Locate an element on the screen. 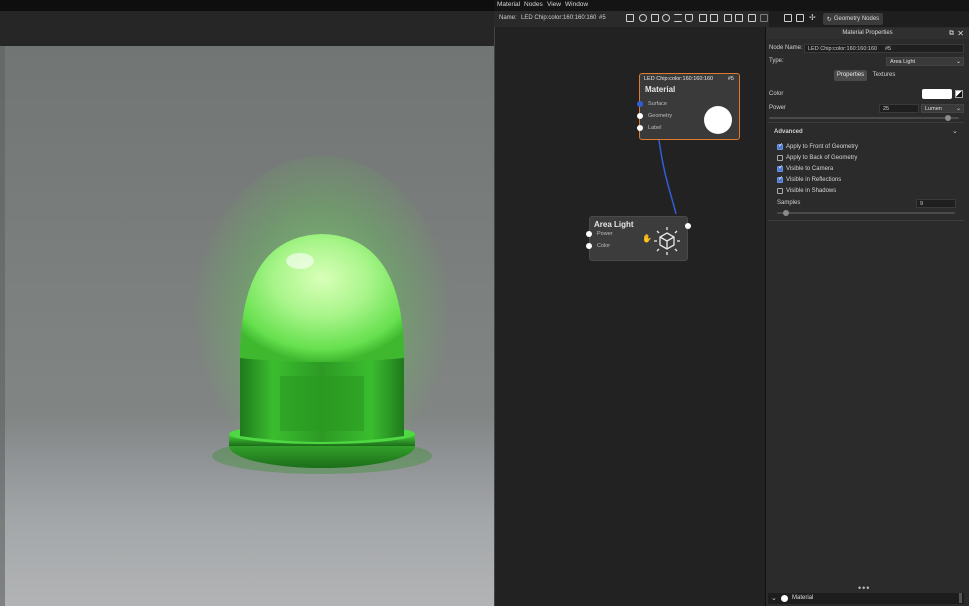  material-tree-label: Material is located at coordinates (803, 598).